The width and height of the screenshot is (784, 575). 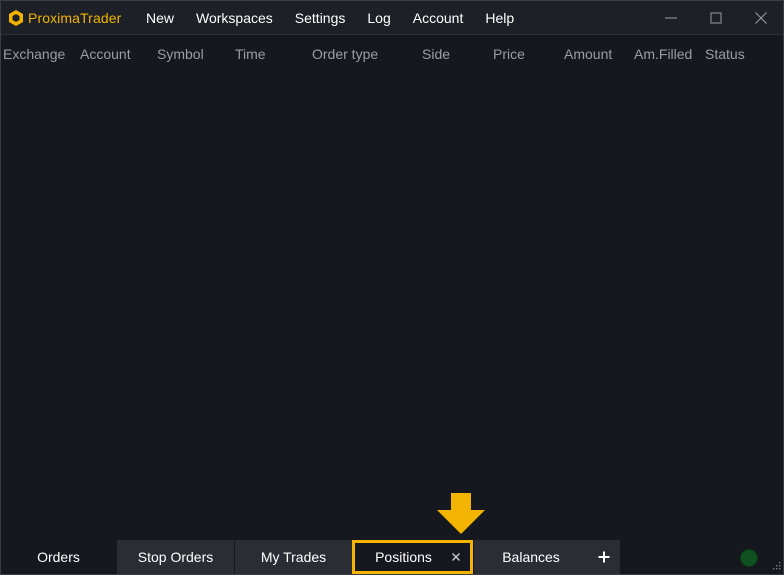 I want to click on menu-log: Log, so click(x=378, y=18).